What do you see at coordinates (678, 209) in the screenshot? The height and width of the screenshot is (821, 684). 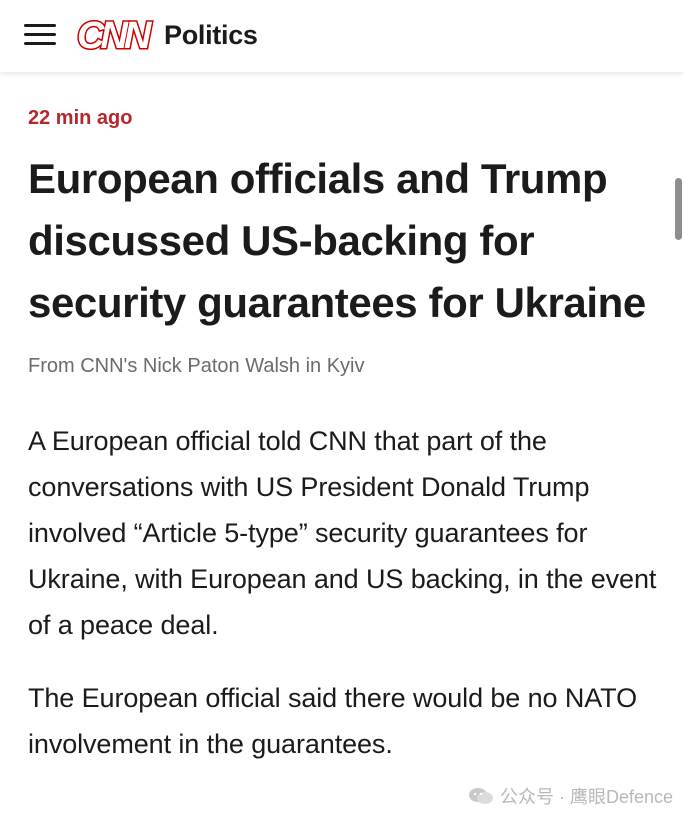 I see `scrollbar-thumb` at bounding box center [678, 209].